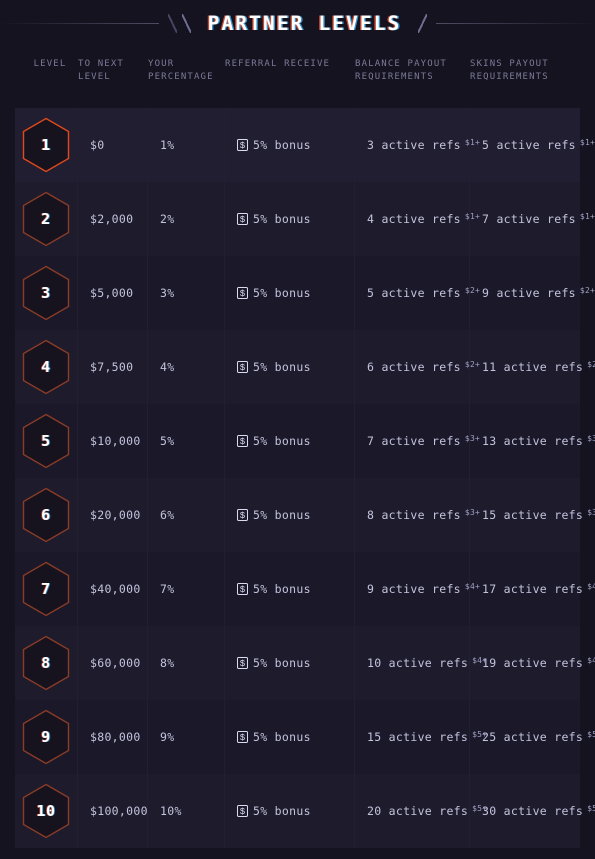  Describe the element at coordinates (186, 367) in the screenshot. I see `your-percentage-value-cell: 4%` at that location.